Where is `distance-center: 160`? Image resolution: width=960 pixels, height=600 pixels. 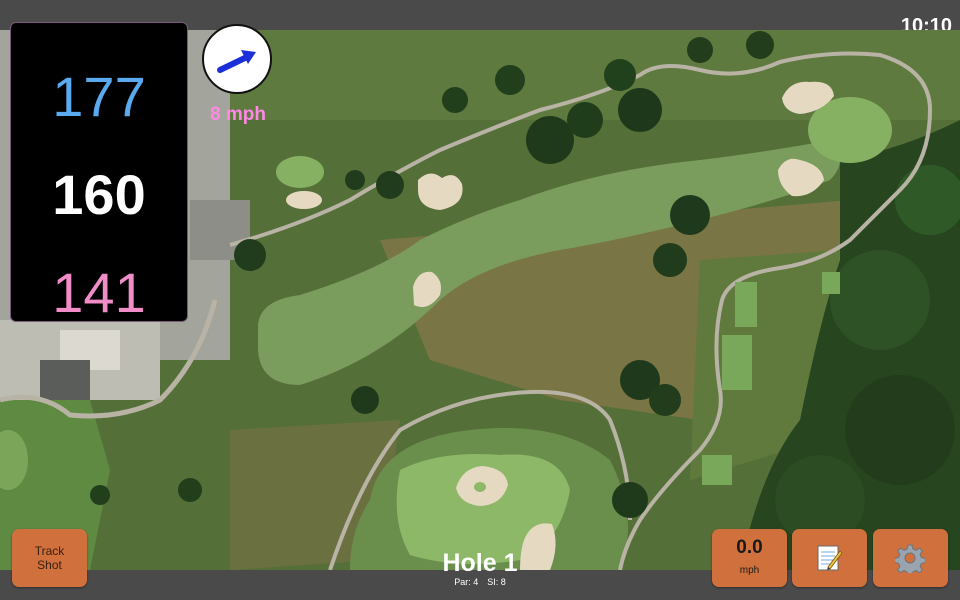
distance-center: 160 is located at coordinates (99, 194).